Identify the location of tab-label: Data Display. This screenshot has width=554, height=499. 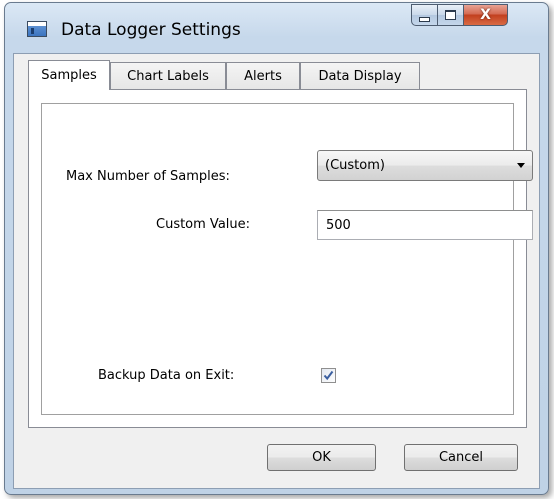
(360, 76).